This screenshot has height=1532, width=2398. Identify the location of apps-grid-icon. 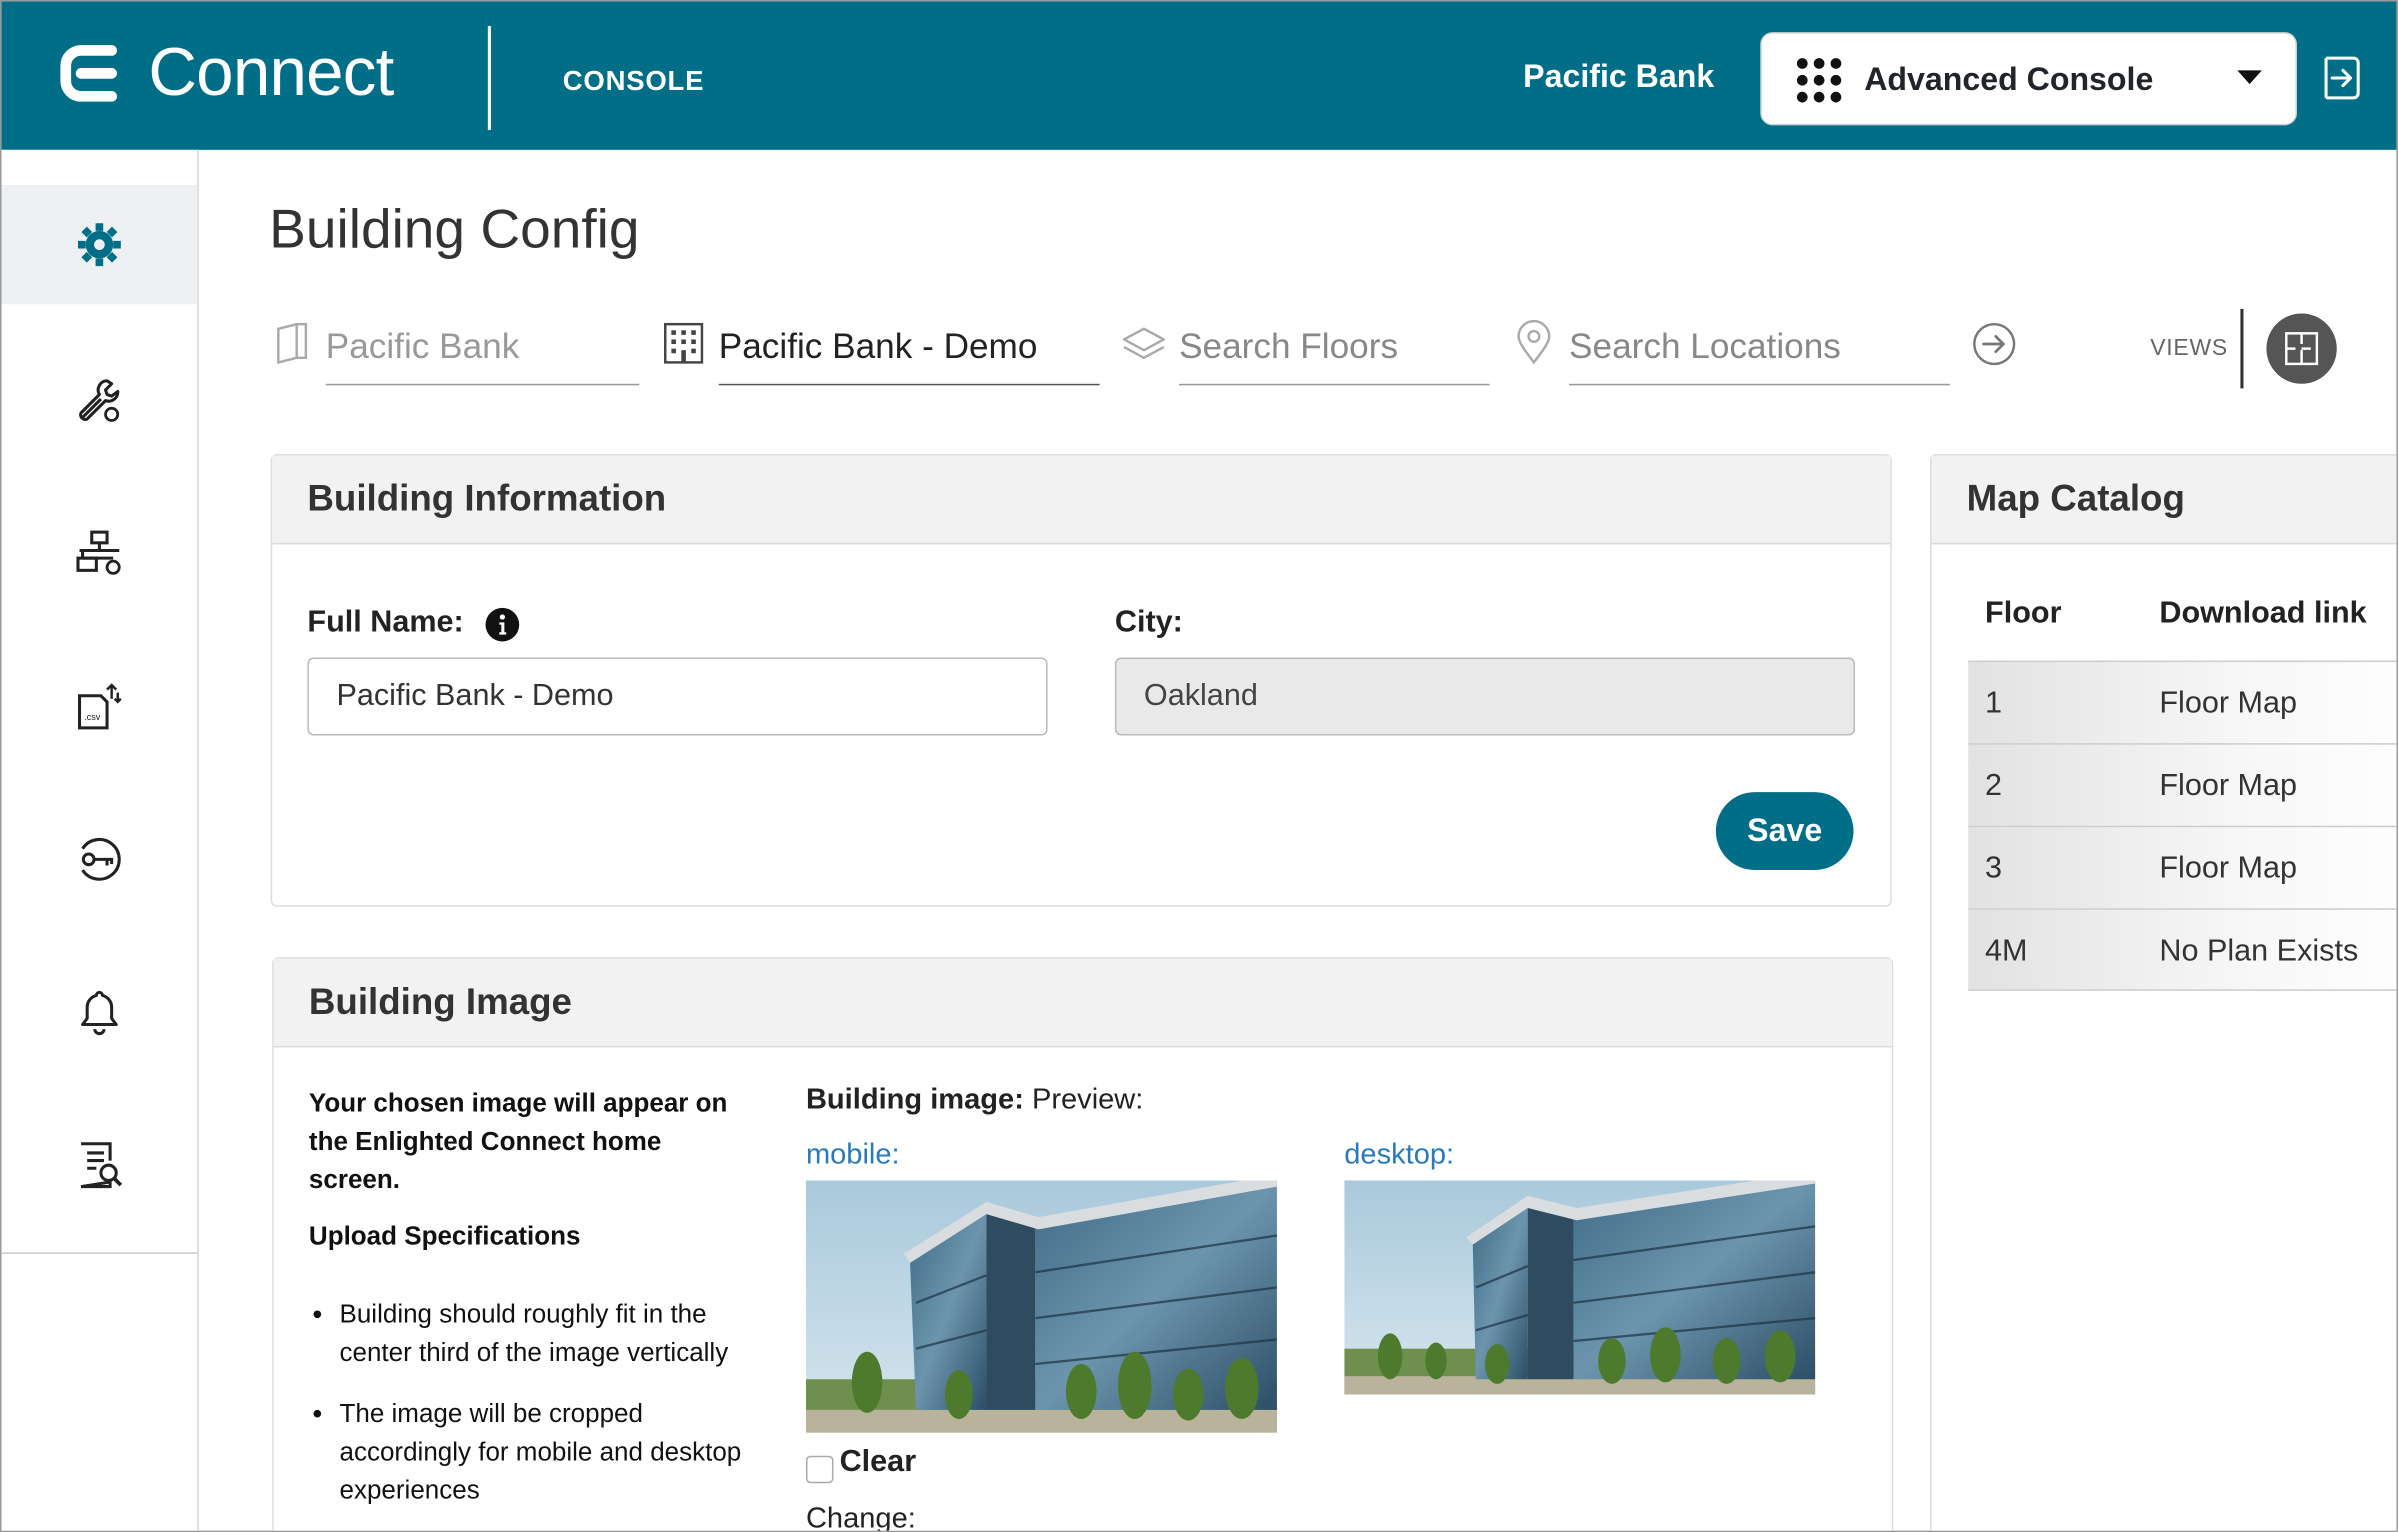
(1819, 81).